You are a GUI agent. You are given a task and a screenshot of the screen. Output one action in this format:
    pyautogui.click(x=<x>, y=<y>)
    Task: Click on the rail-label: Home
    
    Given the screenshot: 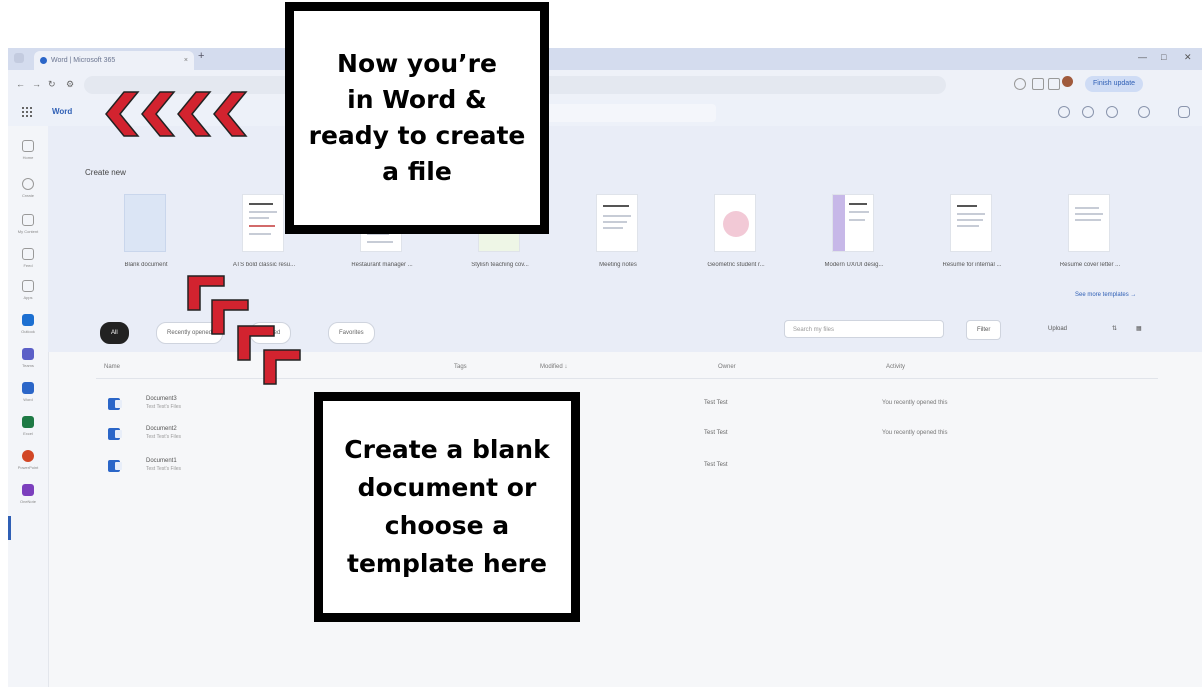 What is the action you would take?
    pyautogui.click(x=28, y=157)
    